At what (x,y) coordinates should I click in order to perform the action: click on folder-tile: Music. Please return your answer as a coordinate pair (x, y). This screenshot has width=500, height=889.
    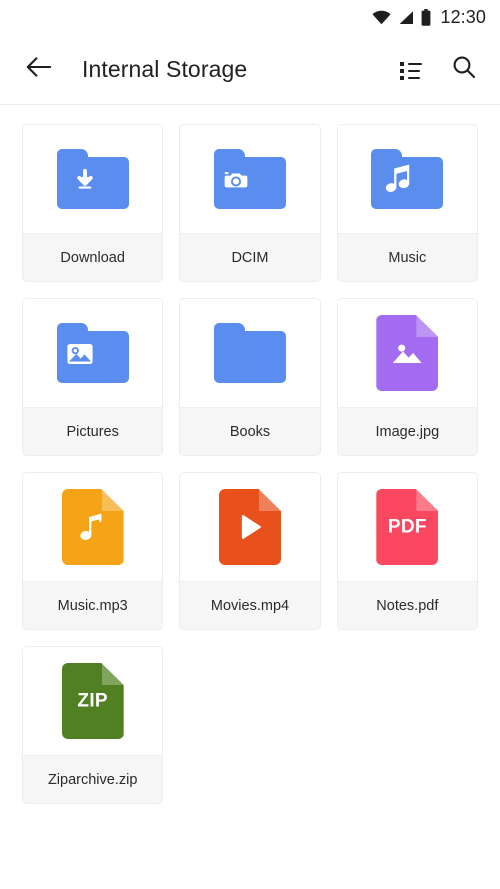
    Looking at the image, I should click on (407, 203).